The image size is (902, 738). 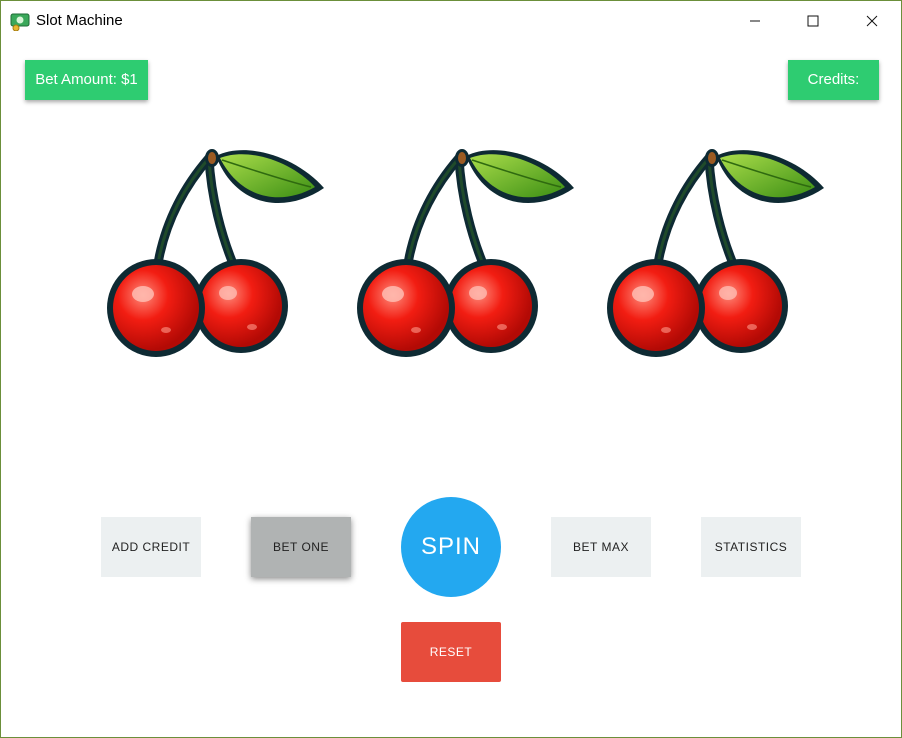 I want to click on minimize-icon, so click(x=755, y=21).